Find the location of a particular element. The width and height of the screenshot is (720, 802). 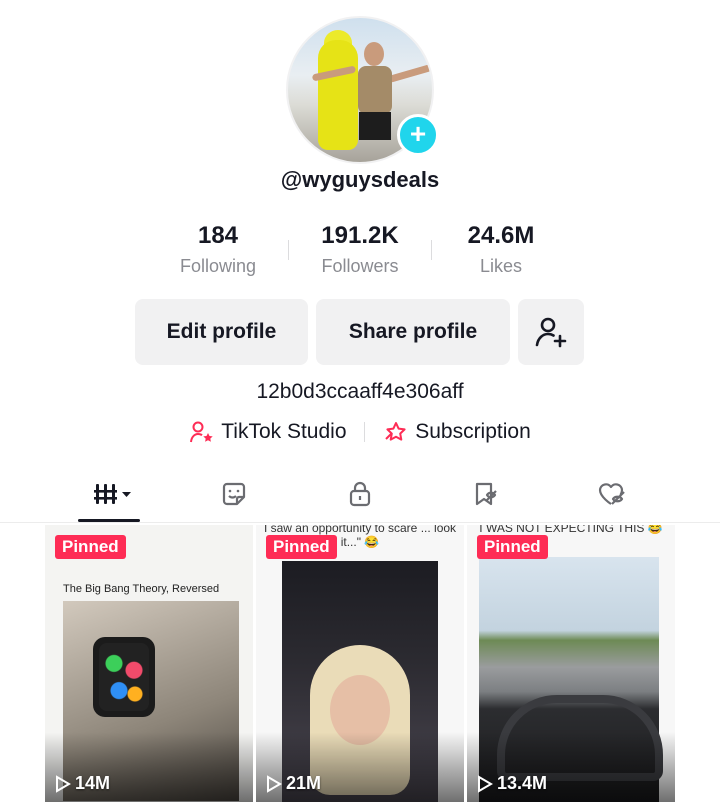

view-count: 14M is located at coordinates (82, 783).